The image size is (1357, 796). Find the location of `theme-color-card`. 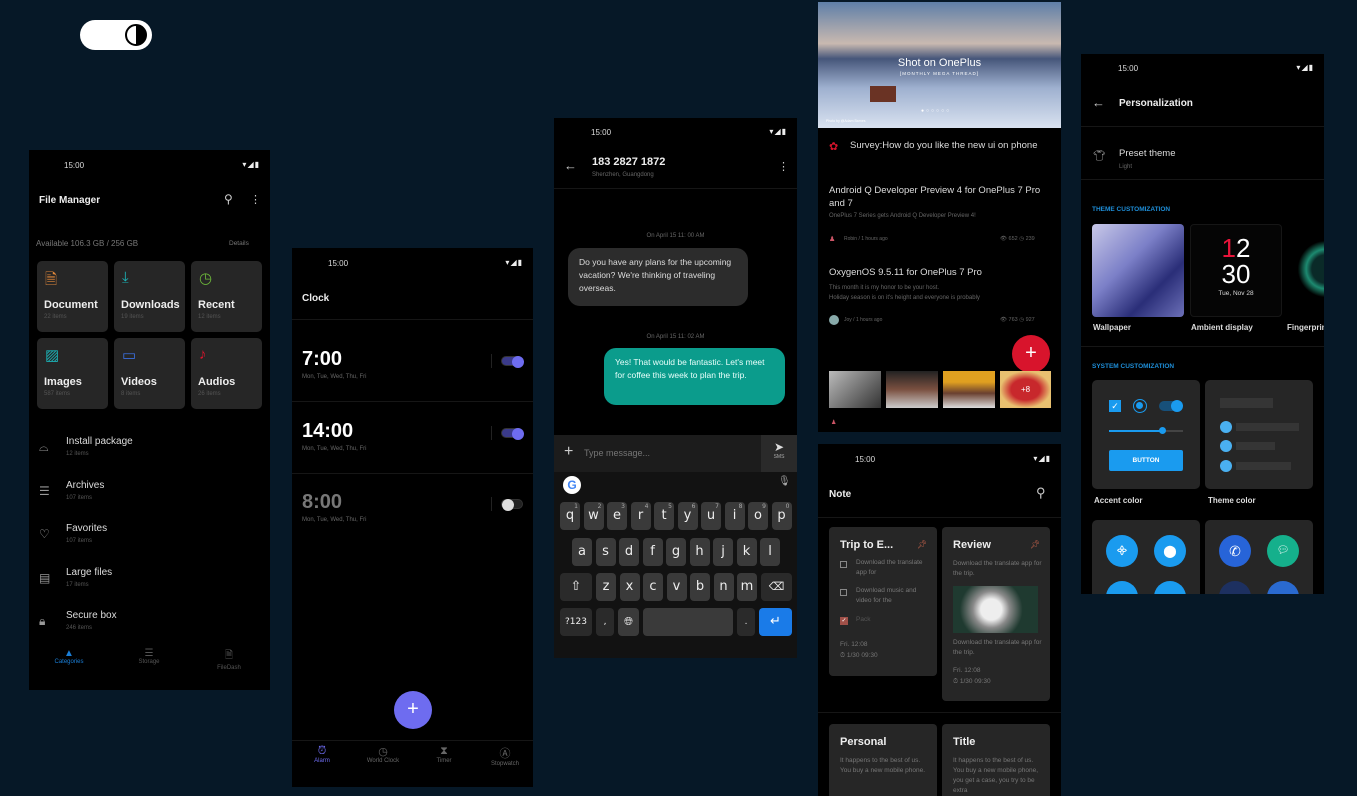

theme-color-card is located at coordinates (1259, 434).